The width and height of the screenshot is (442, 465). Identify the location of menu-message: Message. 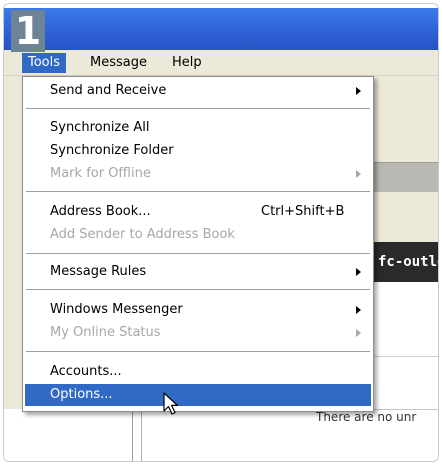
(118, 63).